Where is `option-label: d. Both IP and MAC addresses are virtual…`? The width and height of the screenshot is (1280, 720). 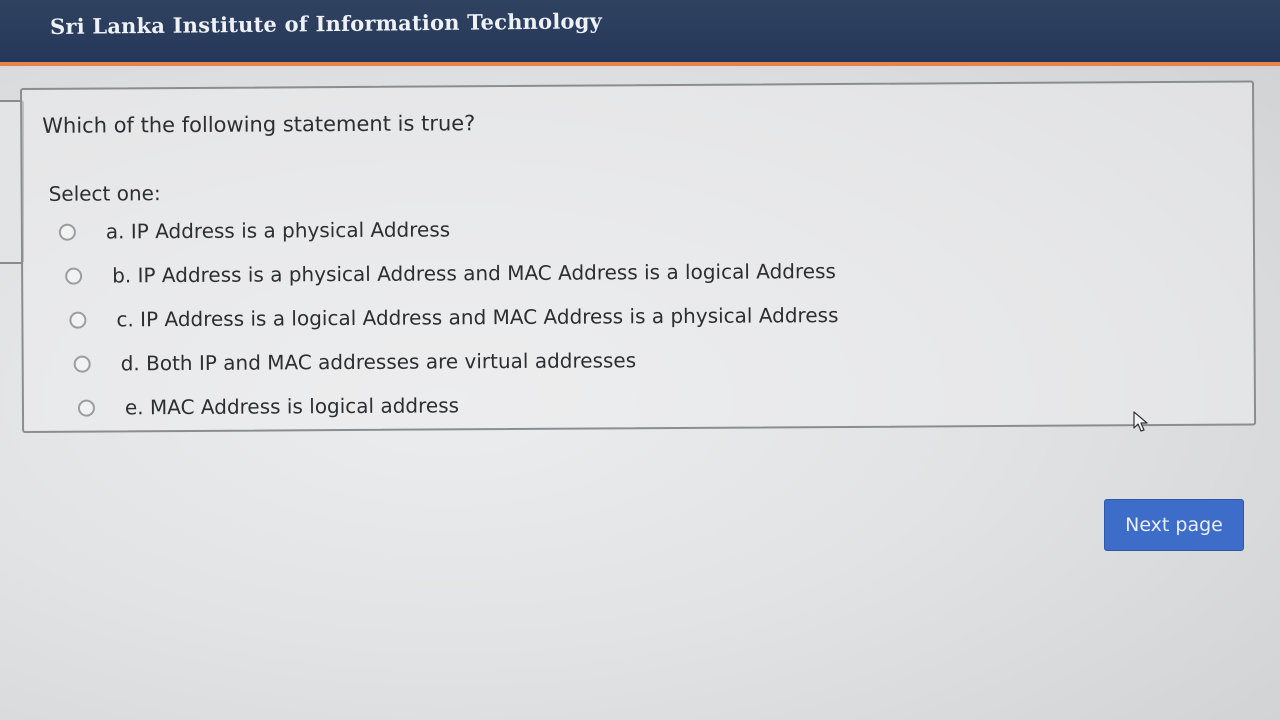 option-label: d. Both IP and MAC addresses are virtual… is located at coordinates (378, 362).